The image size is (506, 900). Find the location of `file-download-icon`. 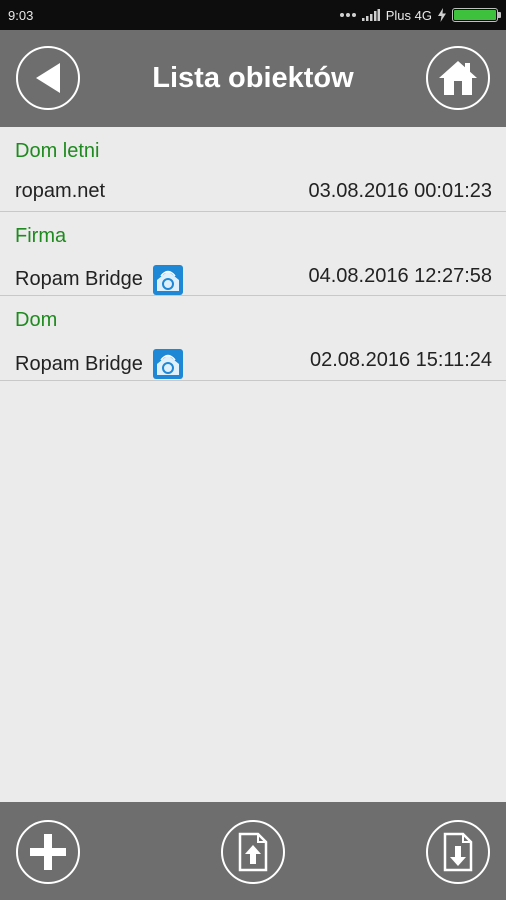

file-download-icon is located at coordinates (458, 852).